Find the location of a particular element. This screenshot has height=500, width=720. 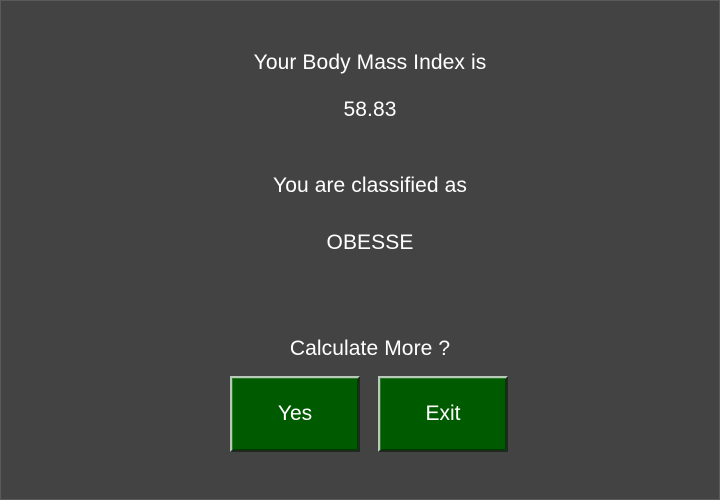

bmi-value: 58.83 is located at coordinates (370, 109).